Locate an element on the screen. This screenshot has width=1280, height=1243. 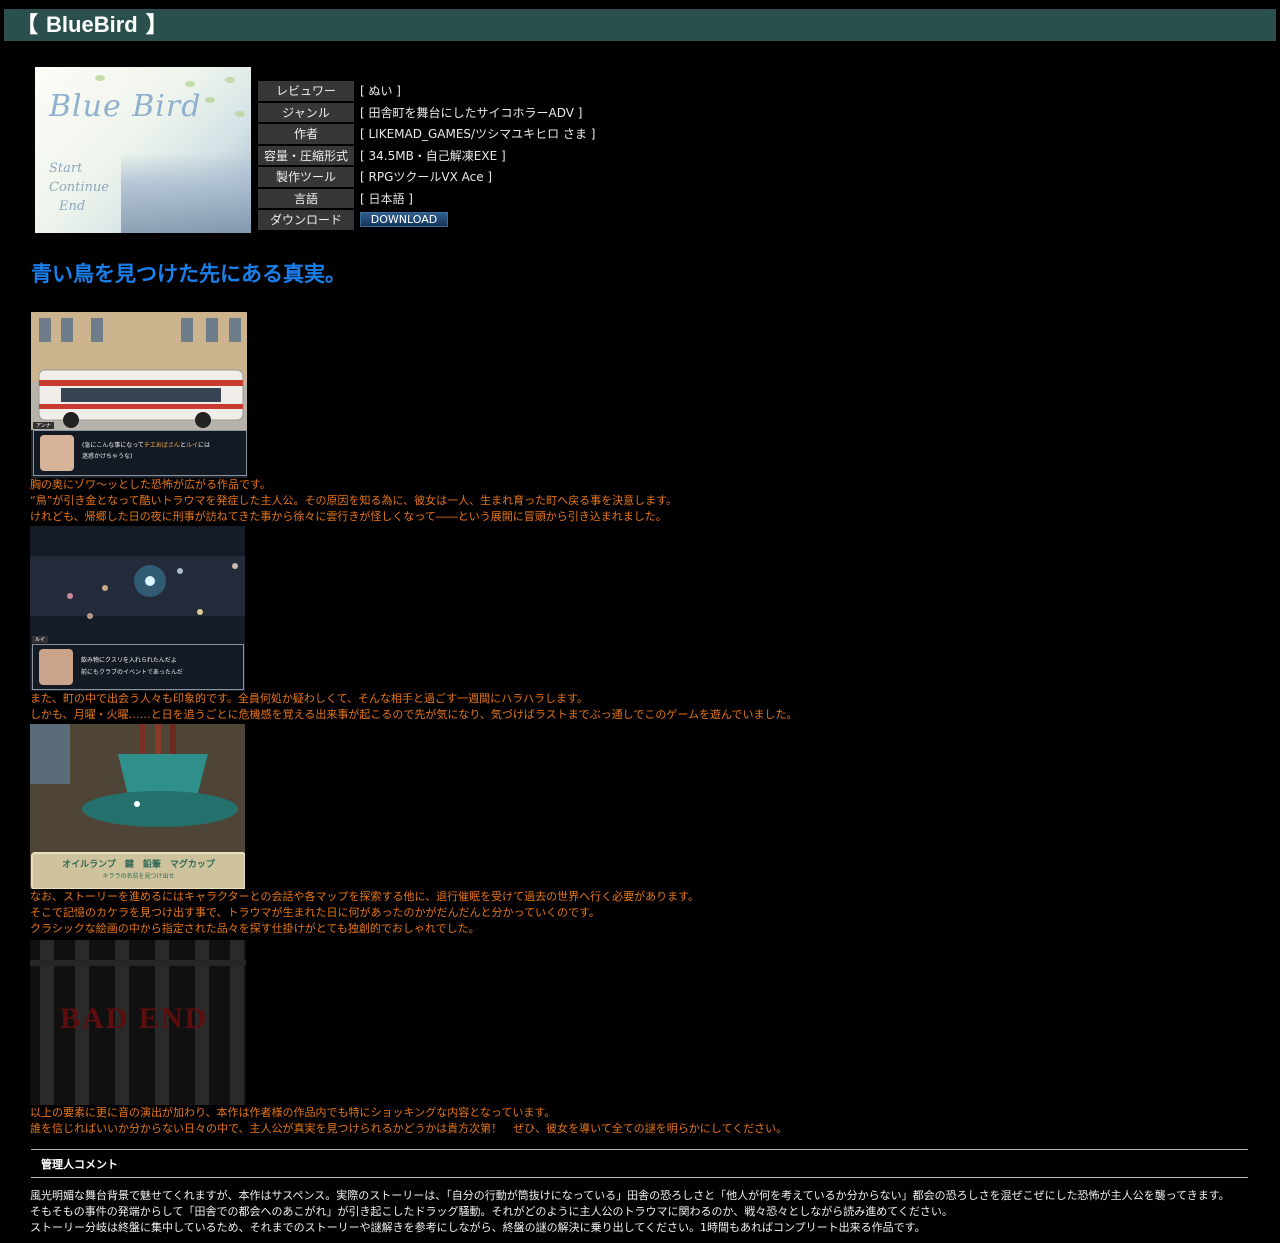
info-row-size: 容量・圧縮形式 [ 34.5MB・自己解凍EXE ] is located at coordinates (426, 155).